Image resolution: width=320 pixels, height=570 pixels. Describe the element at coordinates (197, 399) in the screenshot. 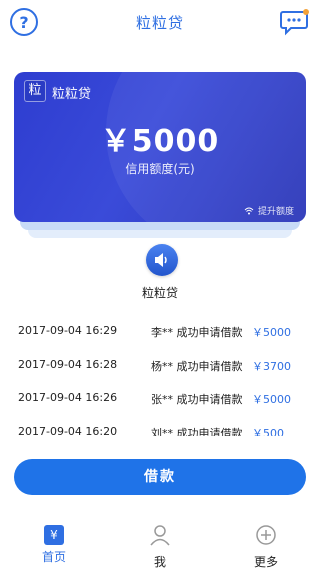

I see `record-text: 张** 成功申请借款` at that location.